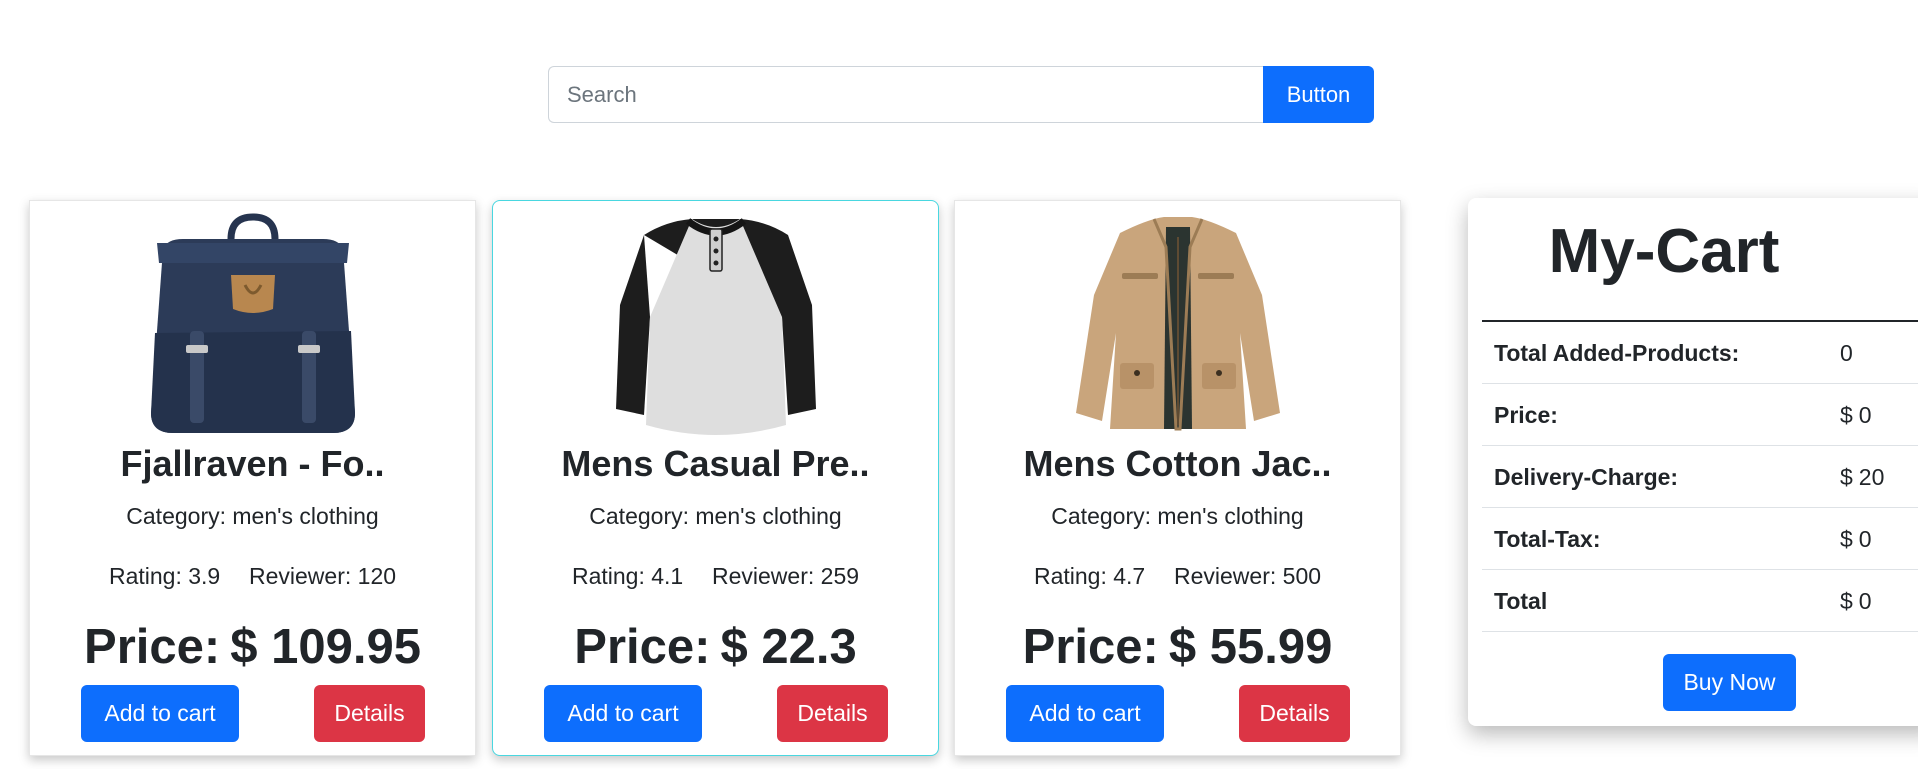 The height and width of the screenshot is (769, 1918). I want to click on cart-row-number: 20, so click(1871, 477).